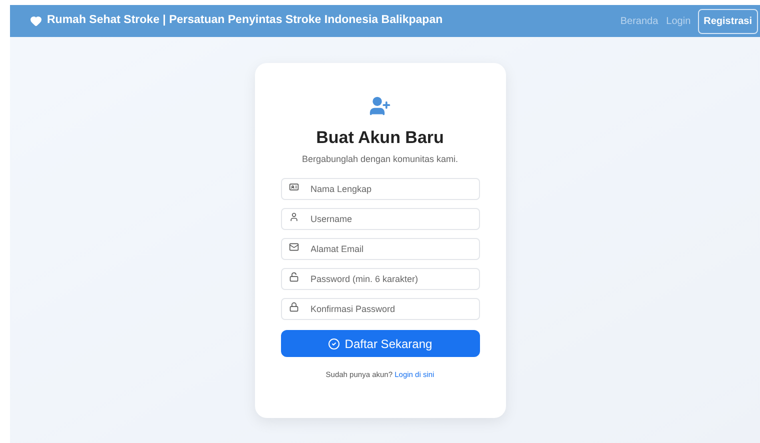 This screenshot has width=760, height=443. Describe the element at coordinates (380, 249) in the screenshot. I see `input-field: Alamat Email` at that location.